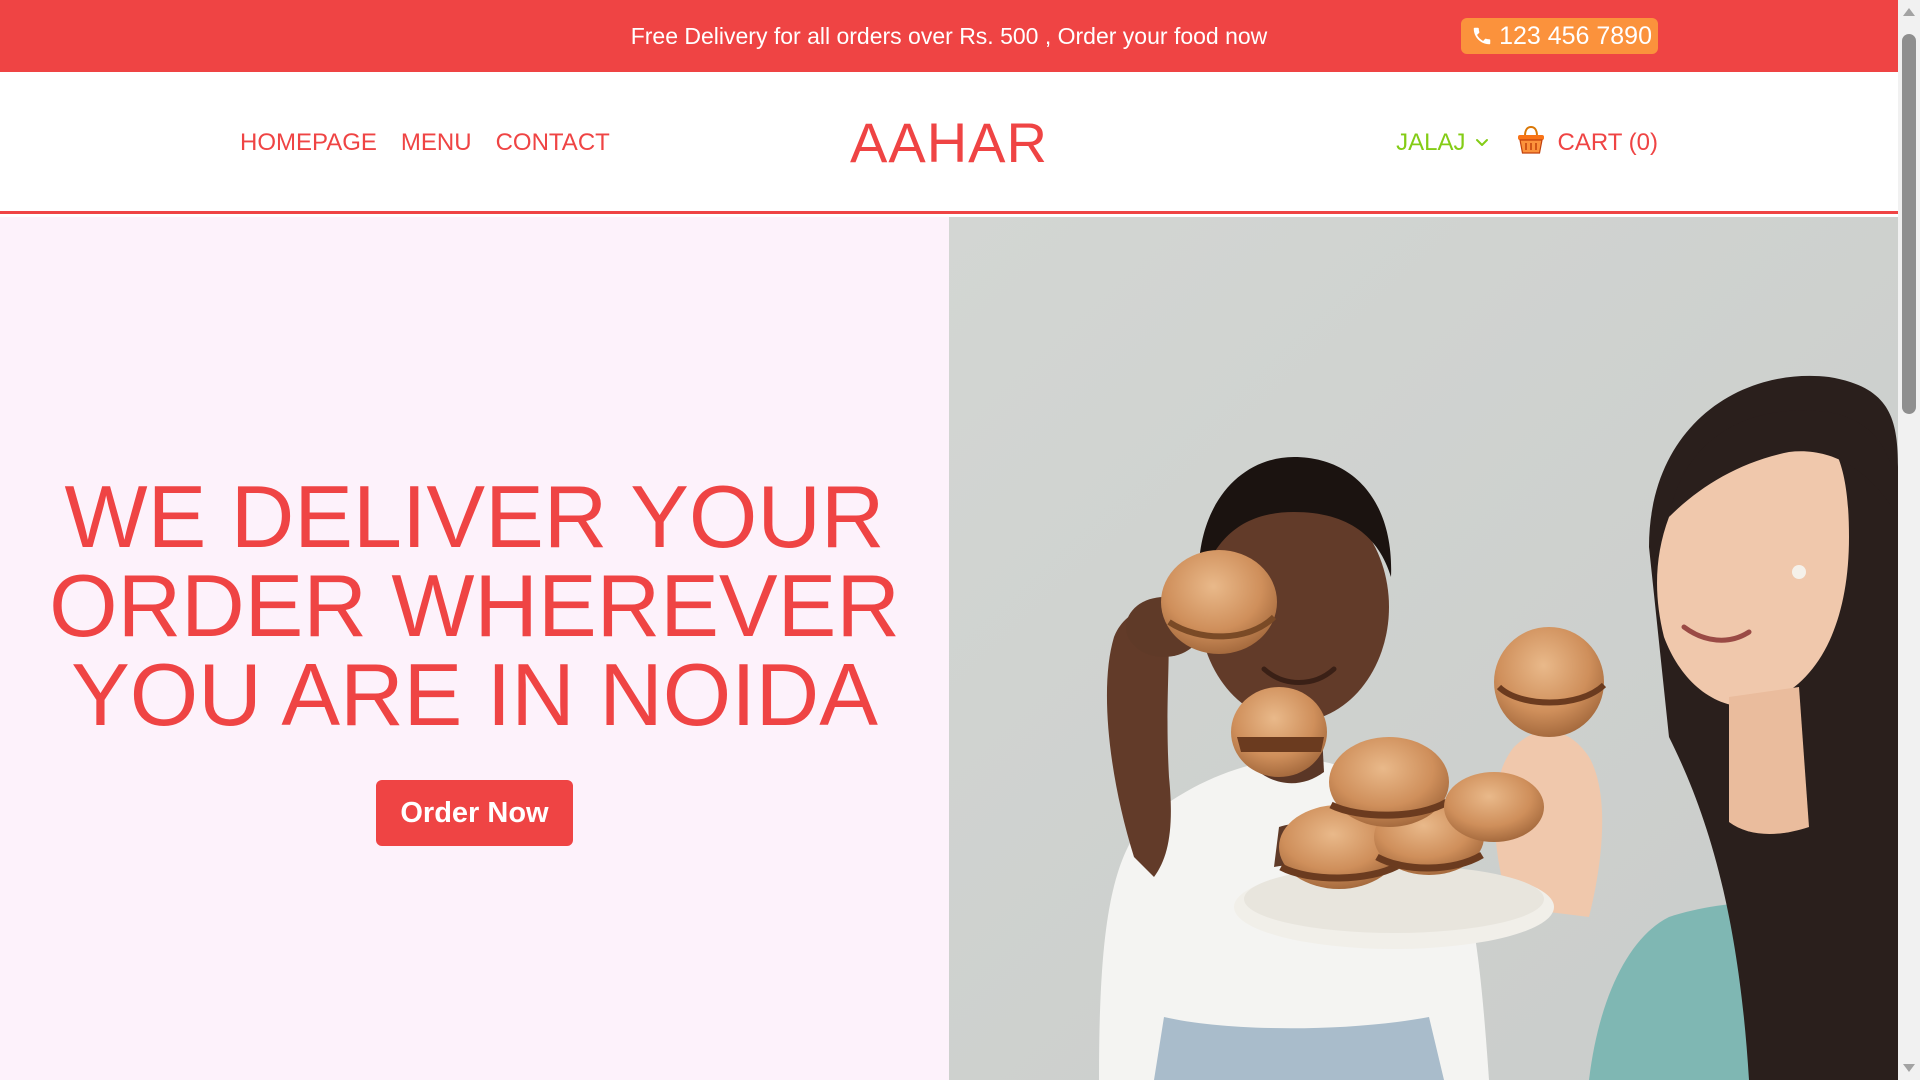 Image resolution: width=1920 pixels, height=1080 pixels. I want to click on user-menu: JALAJ, so click(1442, 143).